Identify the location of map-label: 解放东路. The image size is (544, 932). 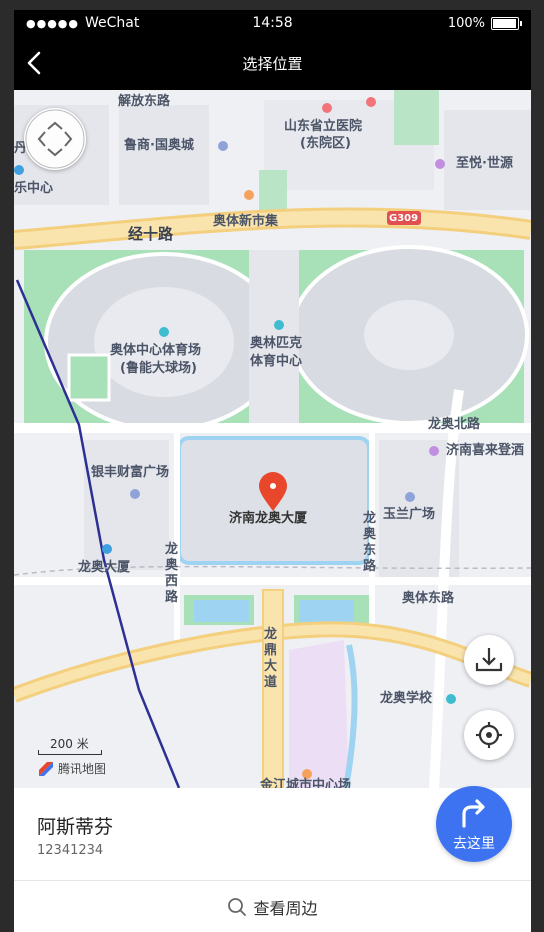
(144, 101).